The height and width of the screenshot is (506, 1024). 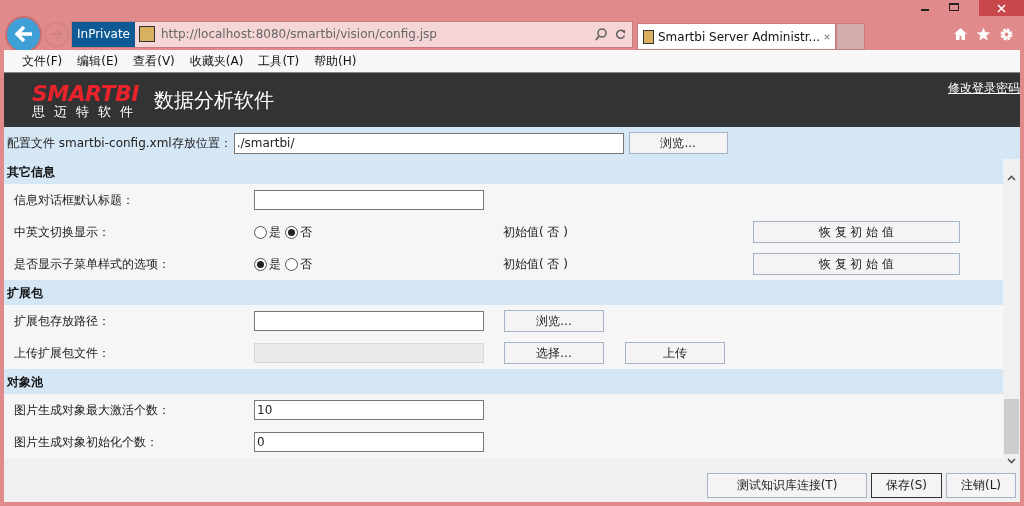 What do you see at coordinates (74, 200) in the screenshot?
I see `field-label: 信息对话框默认标题：` at bounding box center [74, 200].